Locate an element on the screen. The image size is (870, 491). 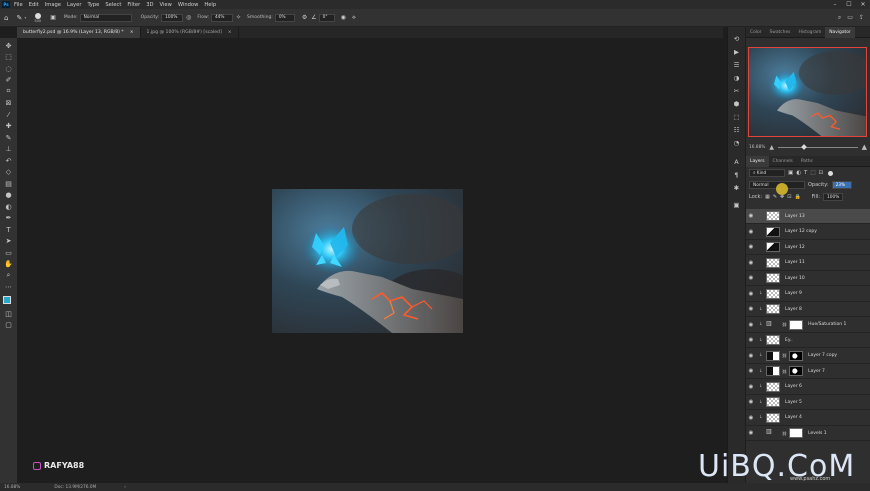
layer-row: ◉ Layer 10 is located at coordinates (808, 278).